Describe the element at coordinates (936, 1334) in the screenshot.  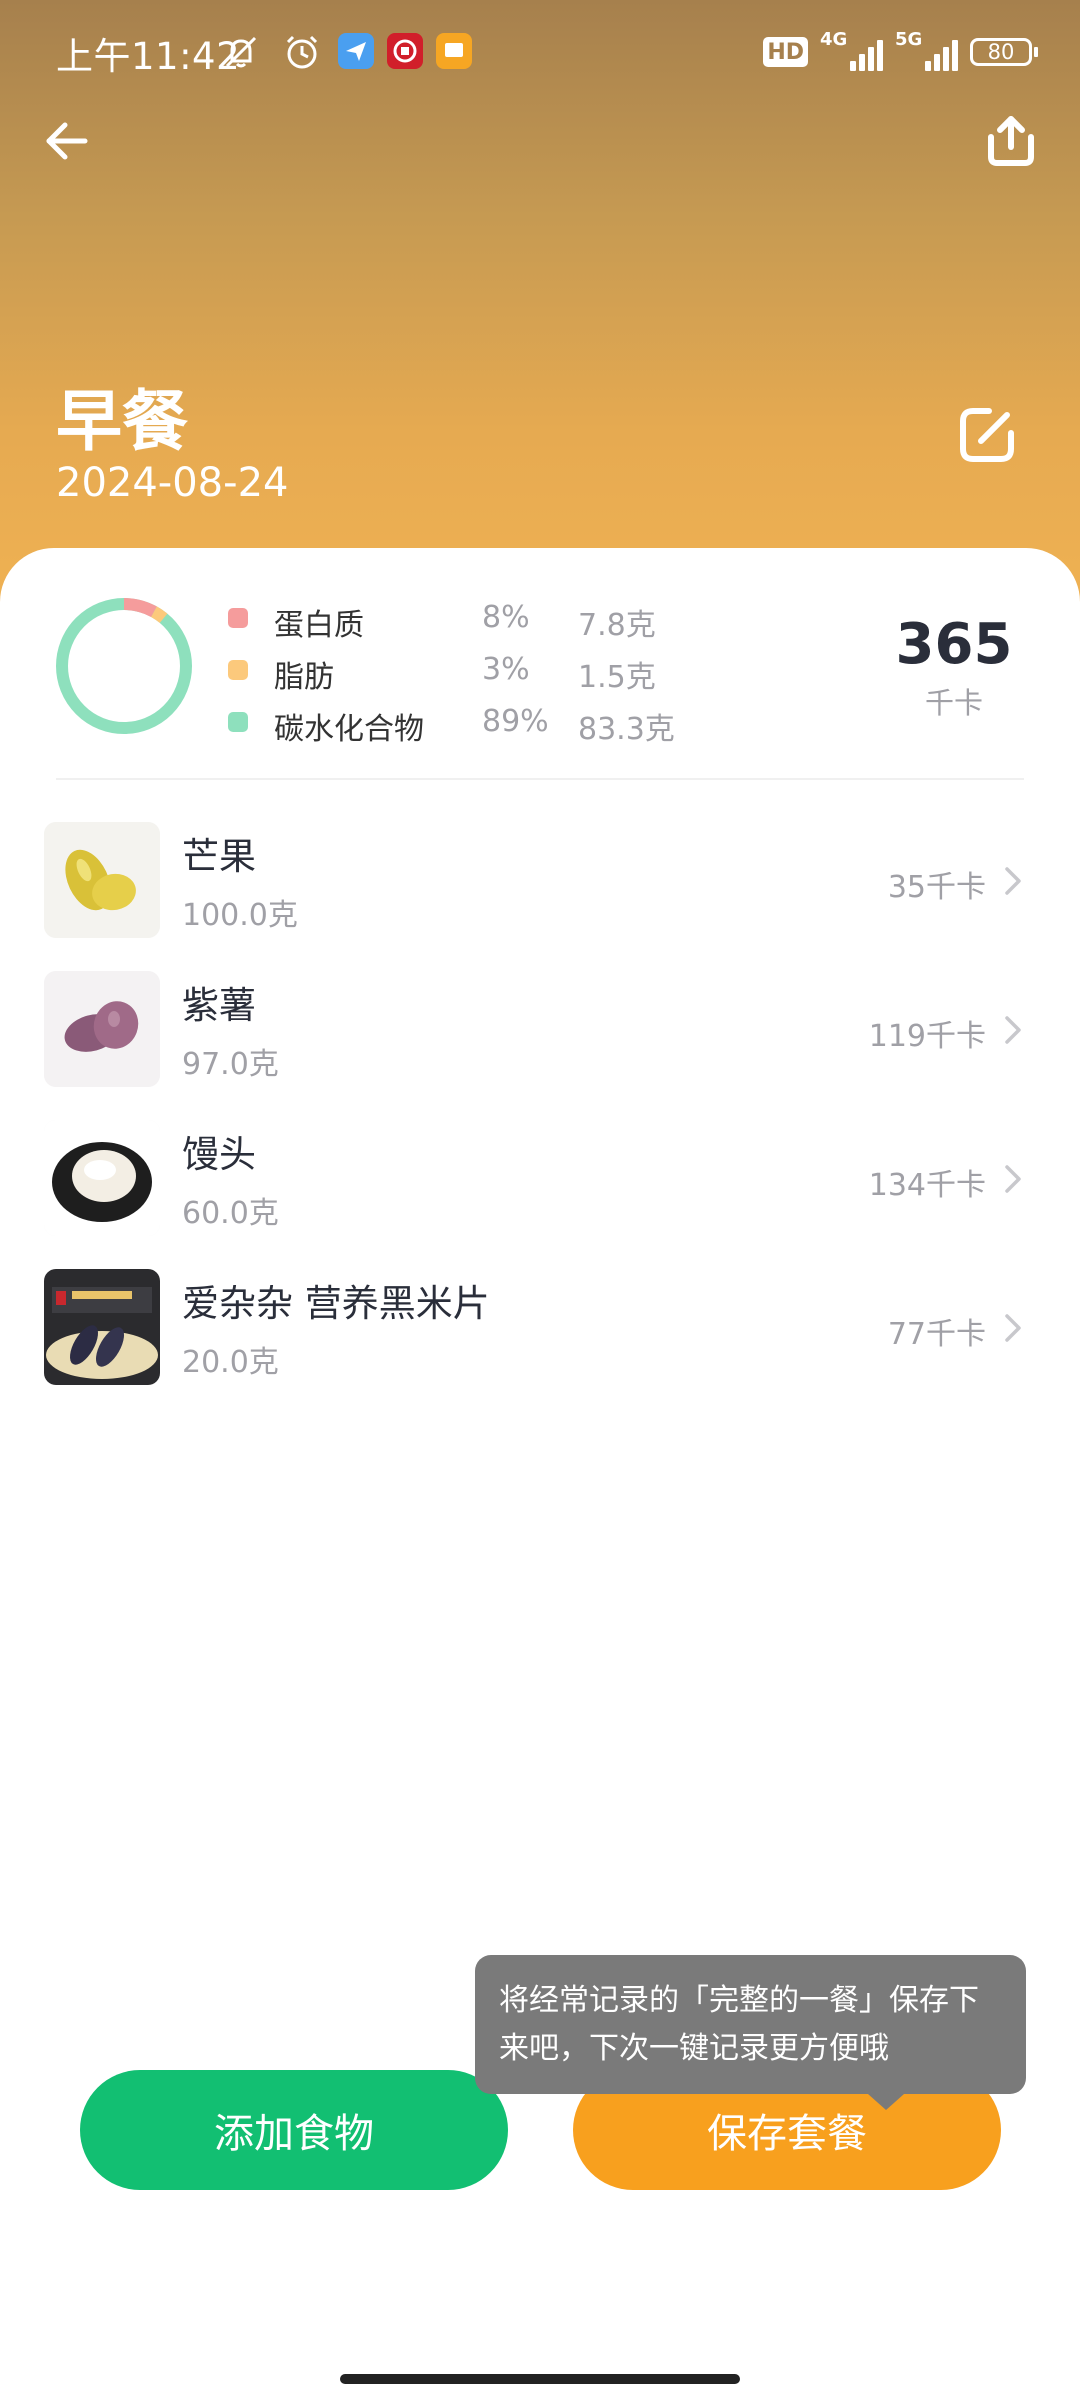
I see `food-calories: 77千卡` at that location.